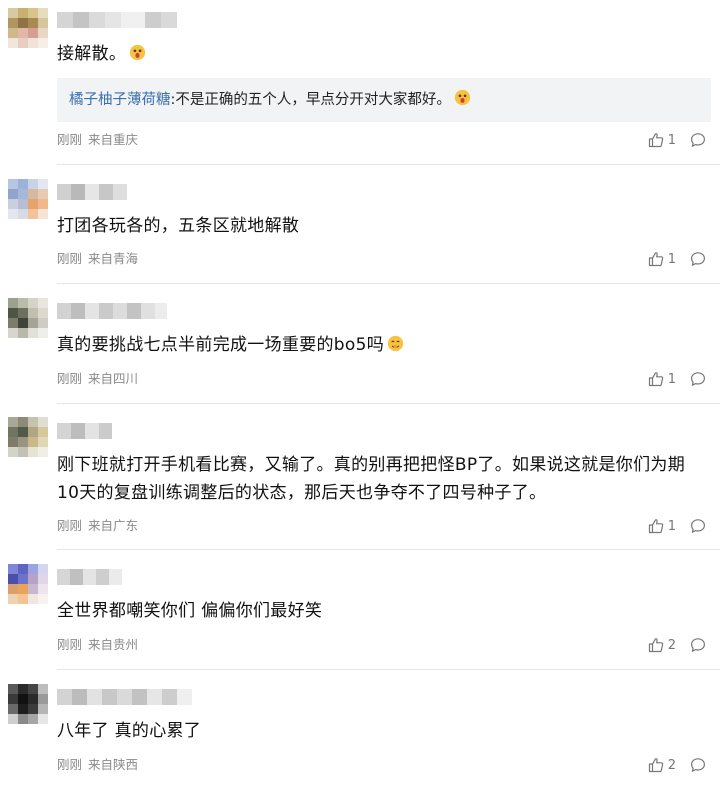 Image resolution: width=720 pixels, height=785 pixels. I want to click on comment-meta: 刚刚 来自青海, so click(97, 259).